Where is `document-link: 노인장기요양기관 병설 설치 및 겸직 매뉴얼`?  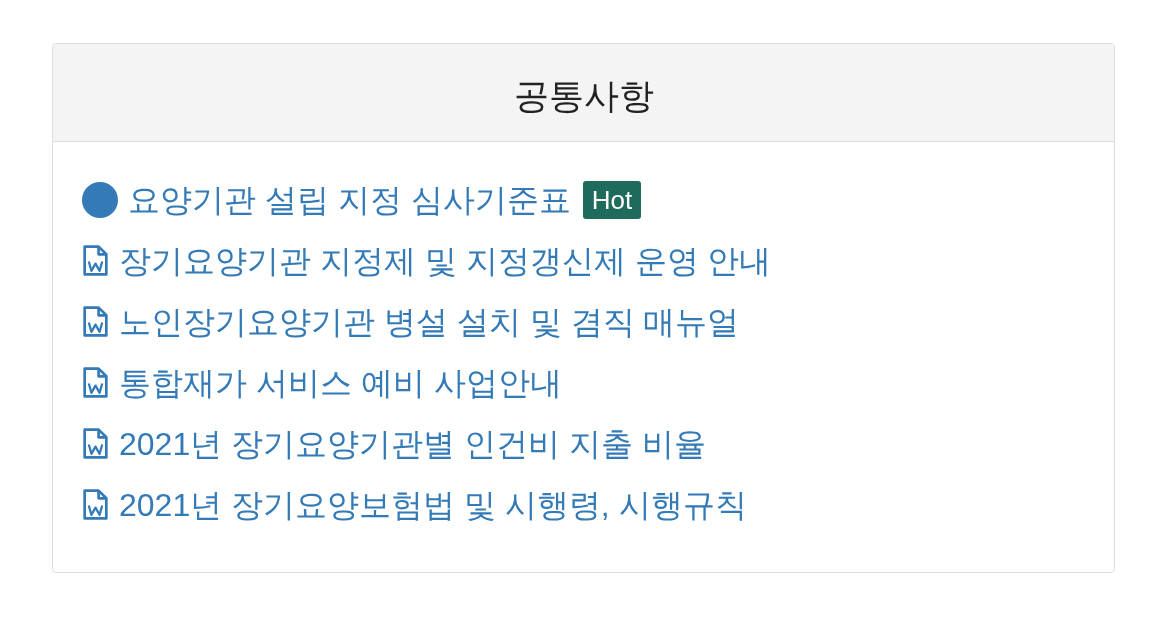
document-link: 노인장기요양기관 병설 설치 및 겸직 매뉴얼 is located at coordinates (429, 321).